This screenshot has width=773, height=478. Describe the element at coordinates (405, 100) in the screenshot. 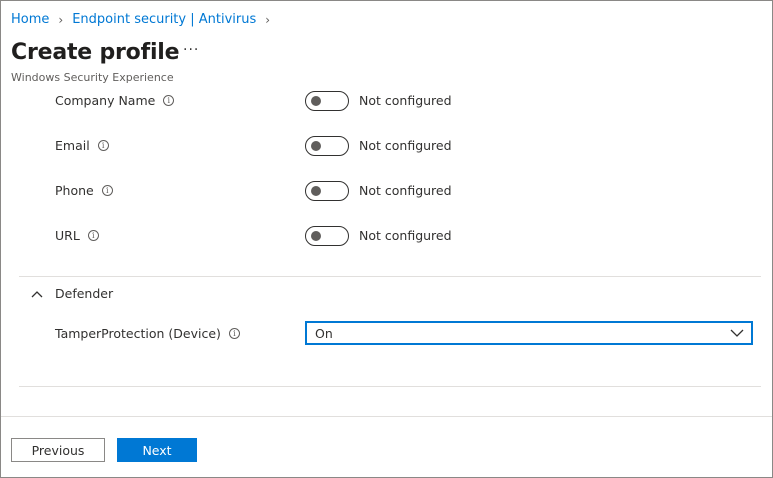

I see `company-name-toggle-state: Not configured` at that location.